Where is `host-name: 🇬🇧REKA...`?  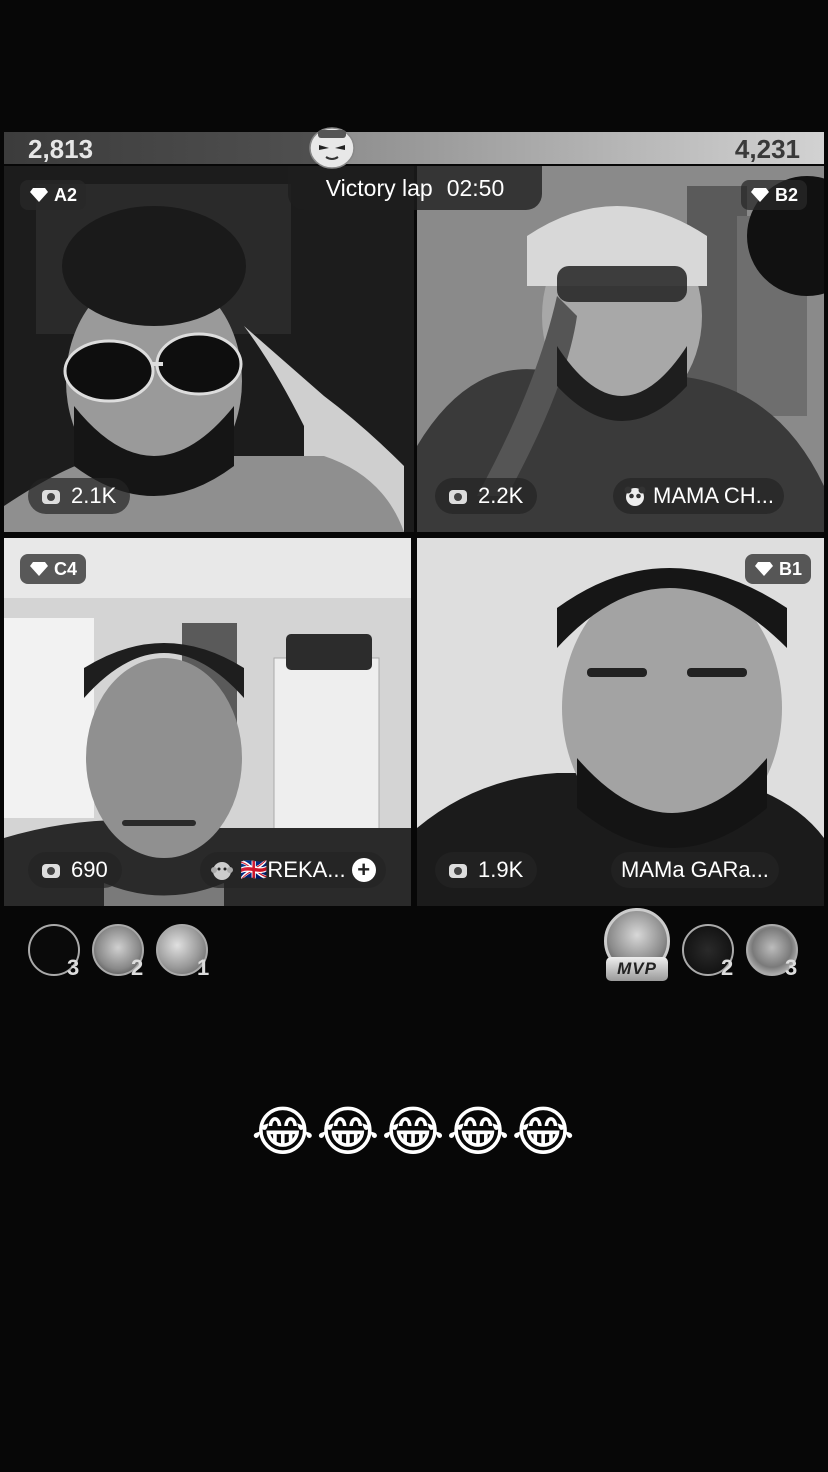 host-name: 🇬🇧REKA... is located at coordinates (293, 869).